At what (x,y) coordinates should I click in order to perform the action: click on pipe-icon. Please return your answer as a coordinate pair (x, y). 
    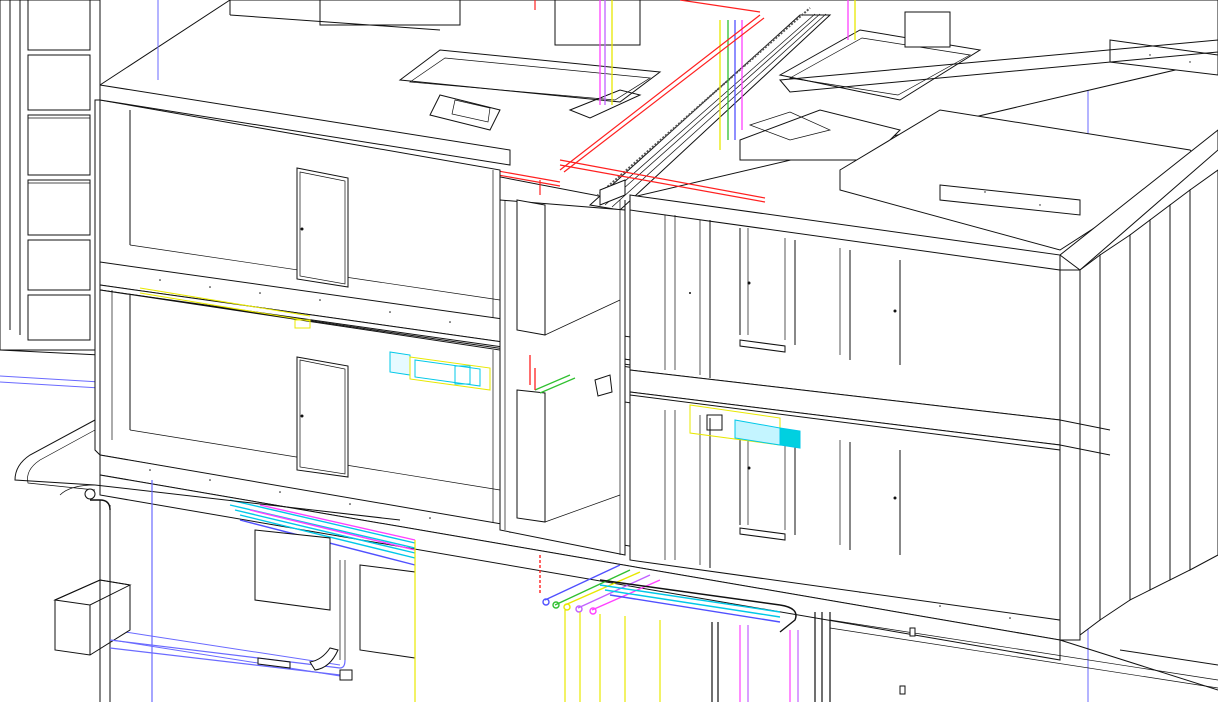
    Looking at the image, I should click on (231, 660).